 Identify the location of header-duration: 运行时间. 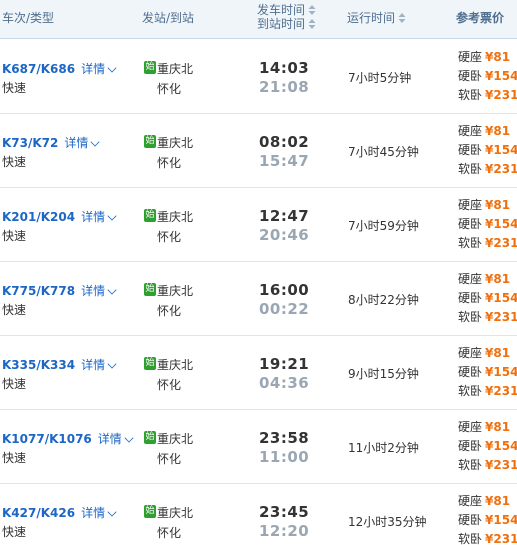
(371, 18).